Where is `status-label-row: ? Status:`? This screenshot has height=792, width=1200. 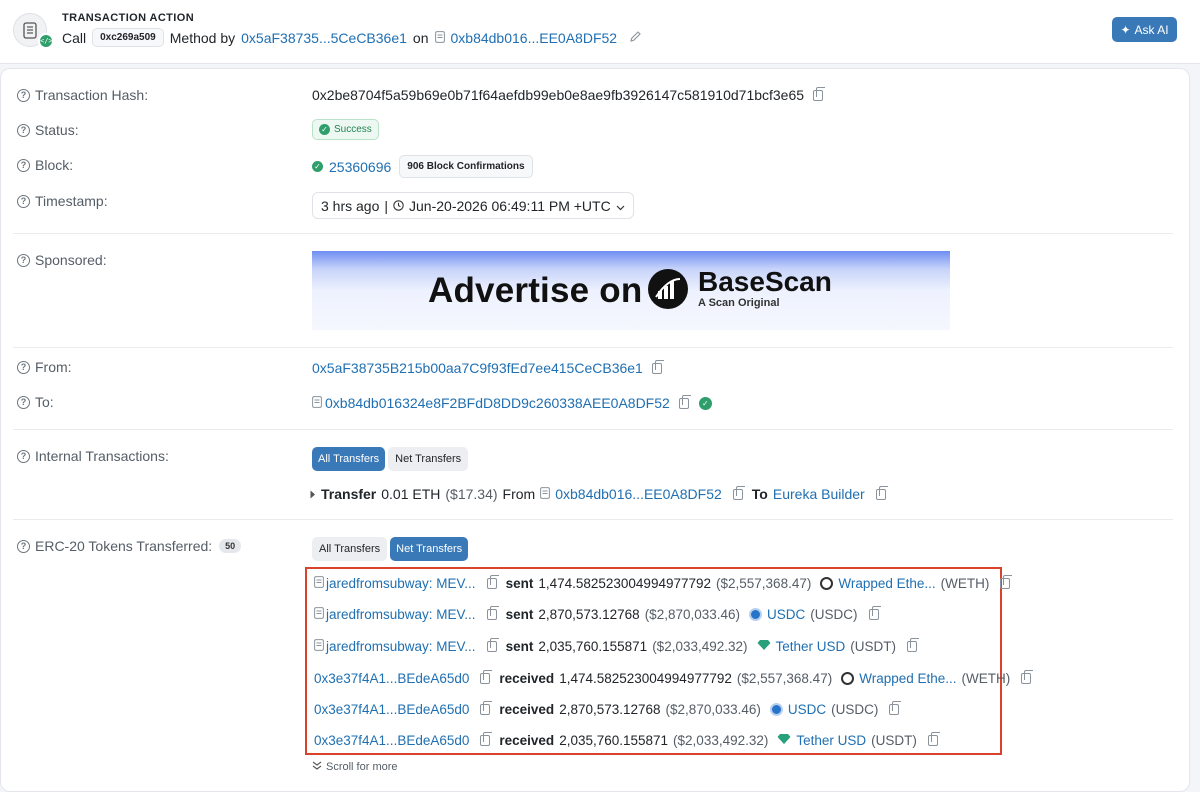 status-label-row: ? Status: is located at coordinates (48, 130).